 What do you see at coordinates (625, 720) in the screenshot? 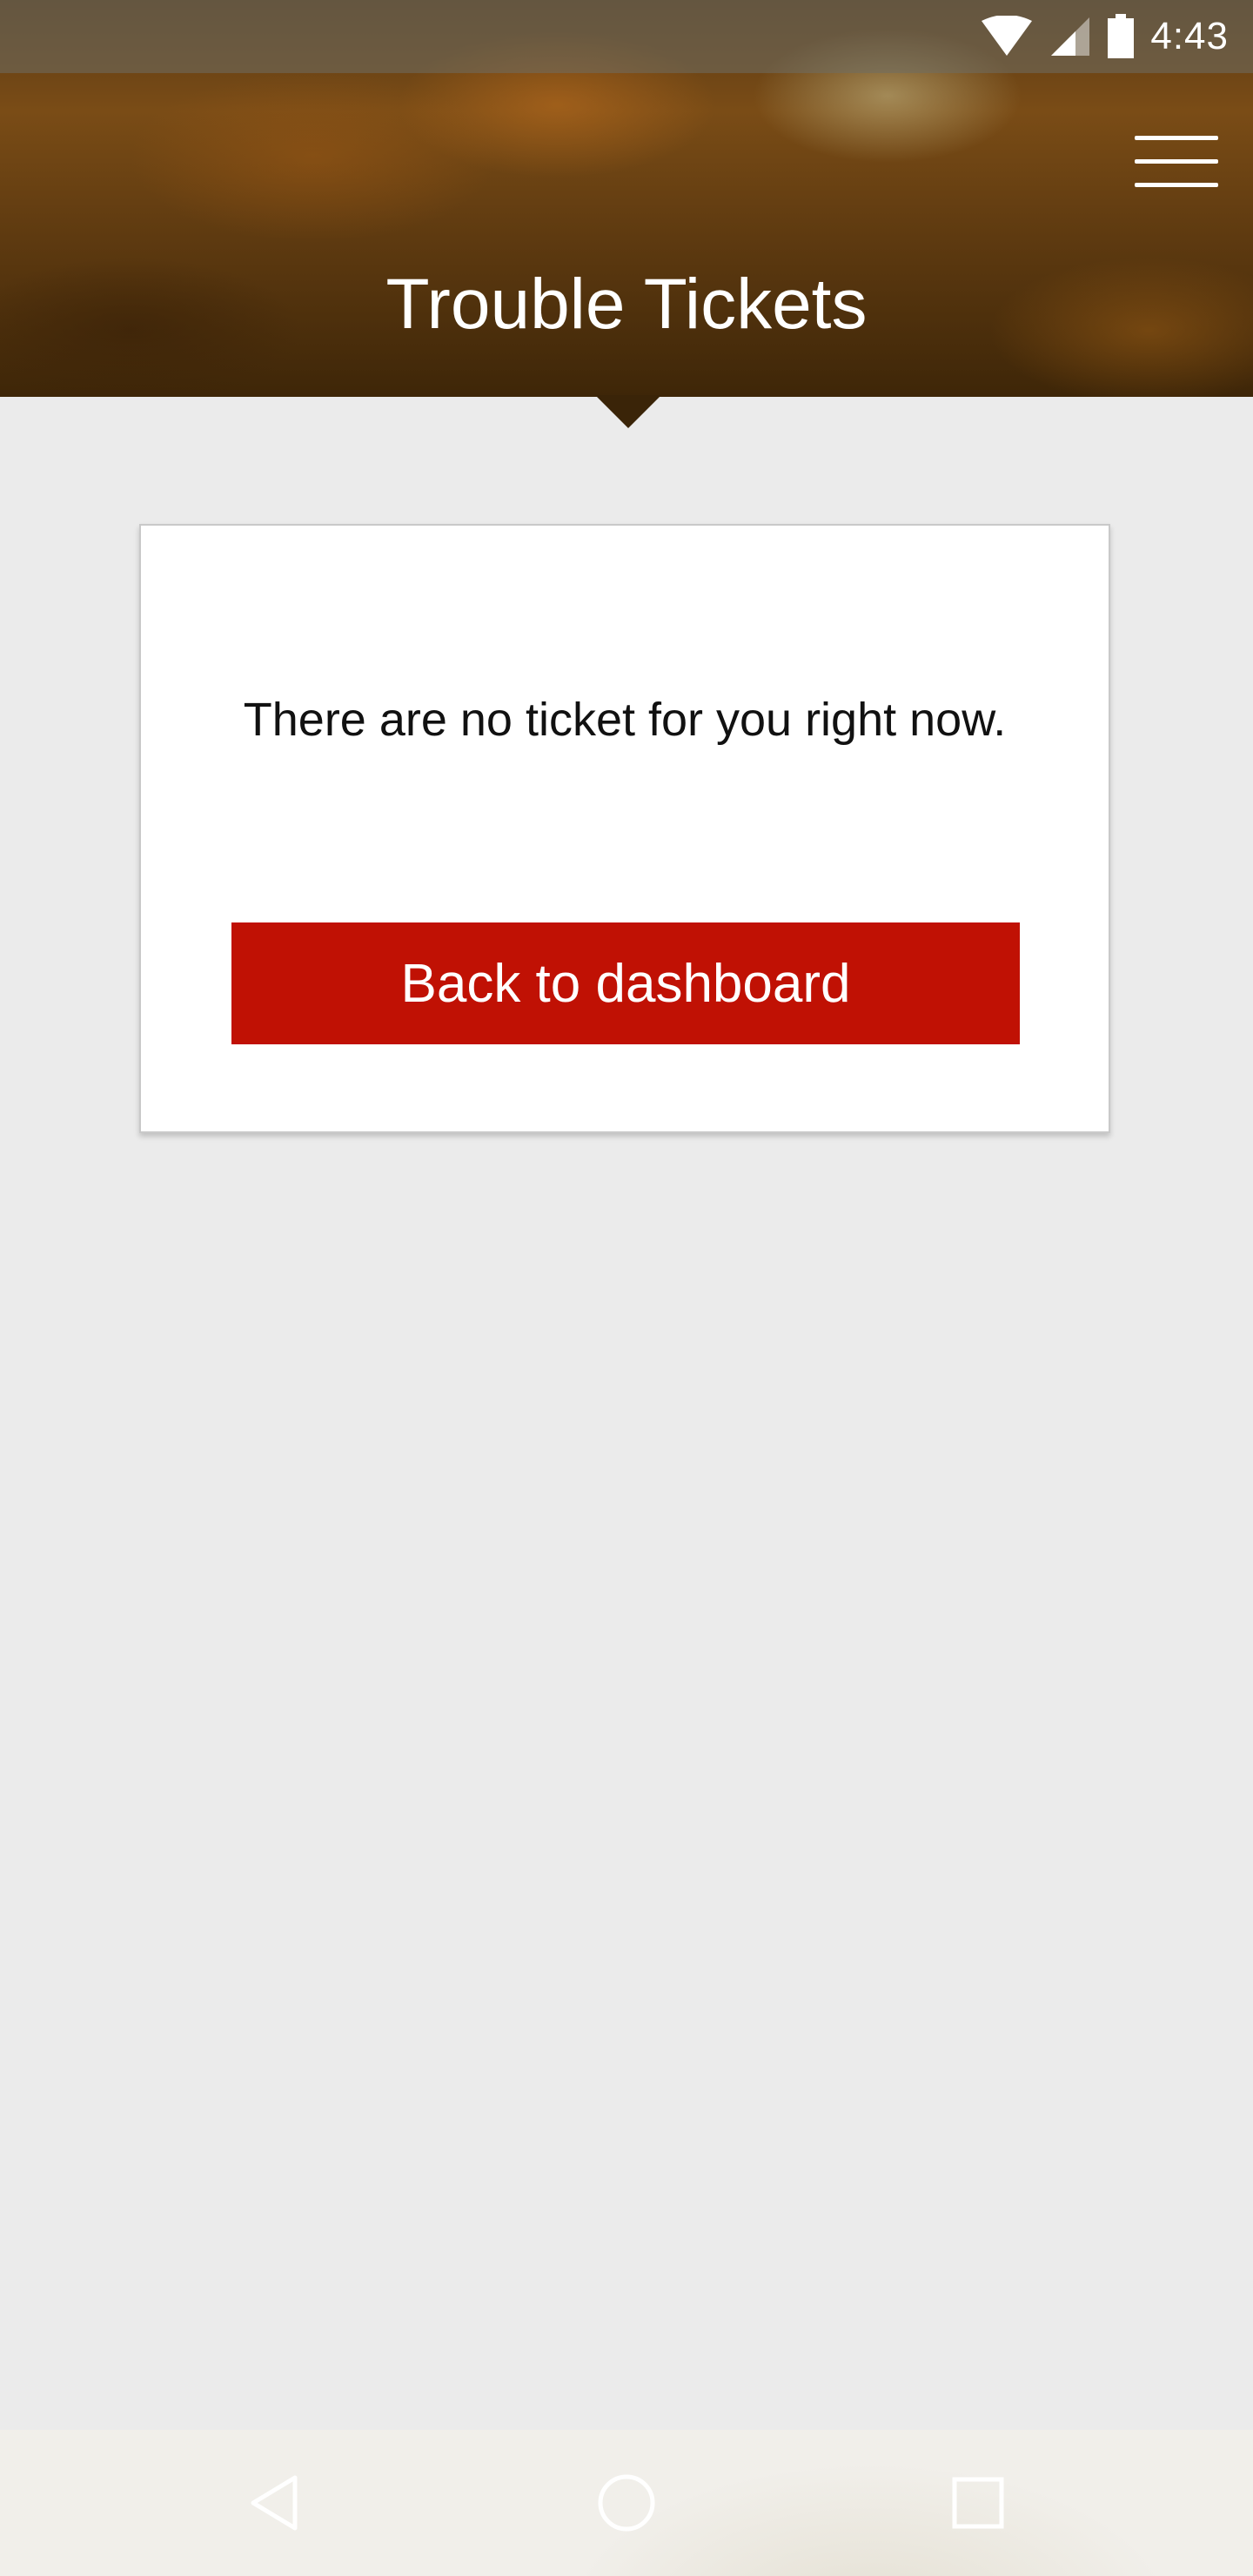
I see `empty-state-message: There are no ticket for you right now.` at bounding box center [625, 720].